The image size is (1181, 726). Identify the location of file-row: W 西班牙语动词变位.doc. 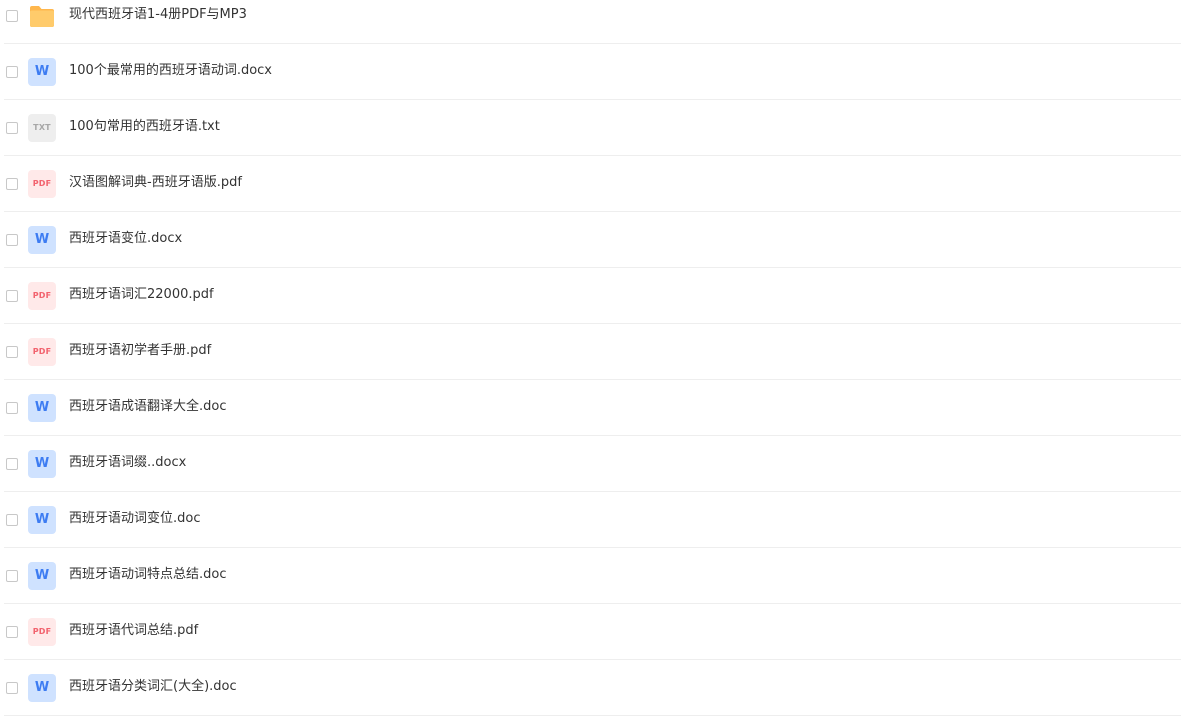
(592, 520).